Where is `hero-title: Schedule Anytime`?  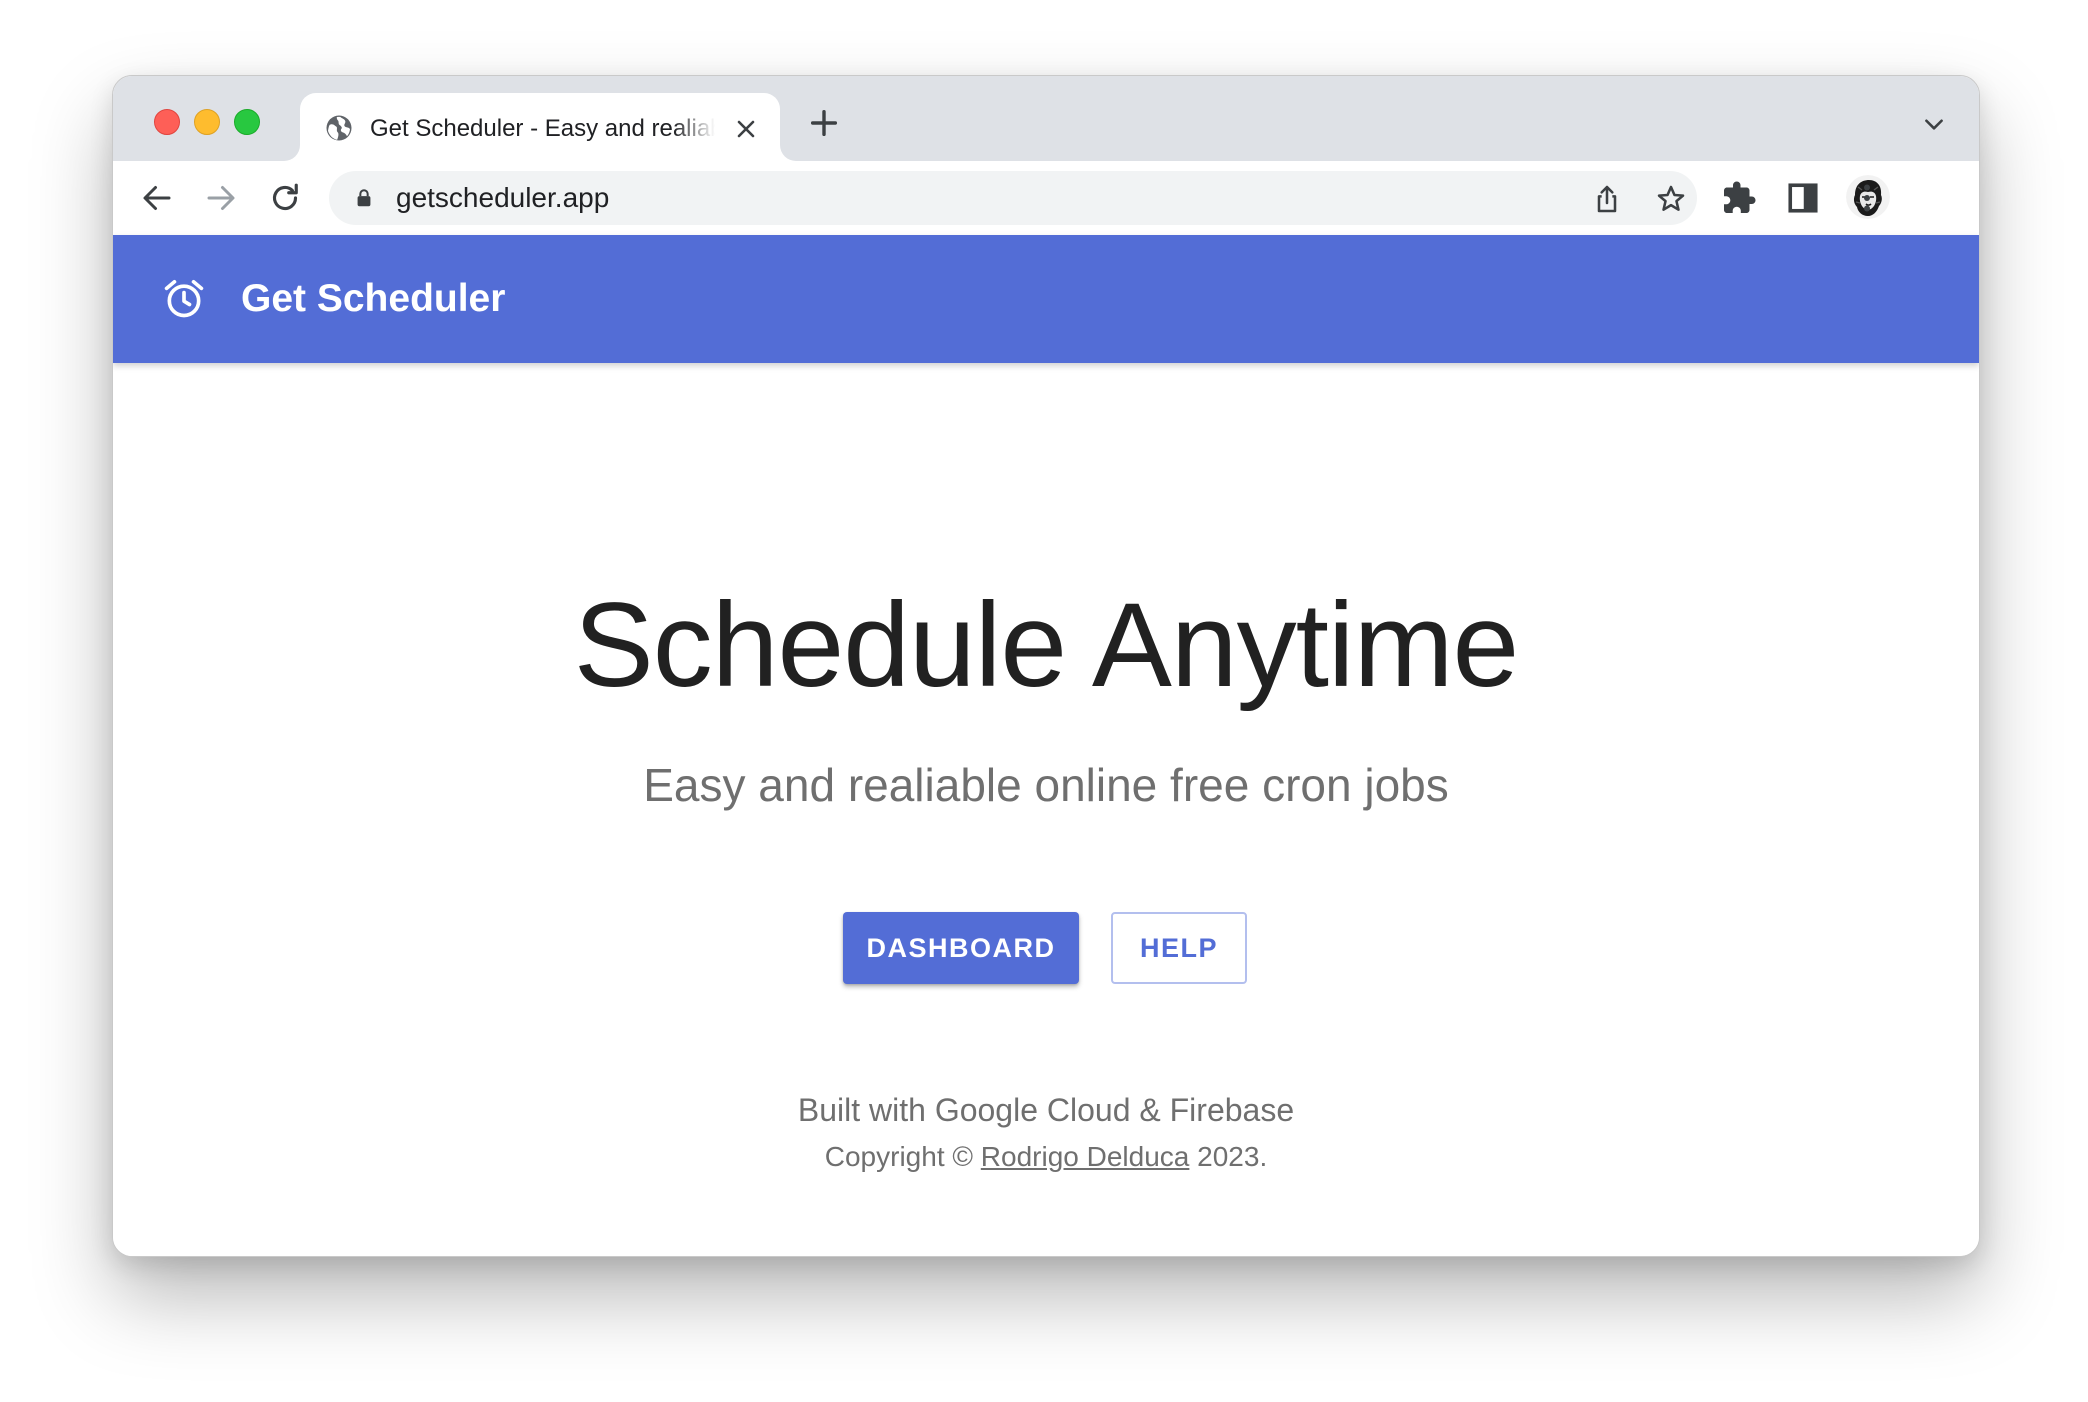
hero-title: Schedule Anytime is located at coordinates (1046, 645).